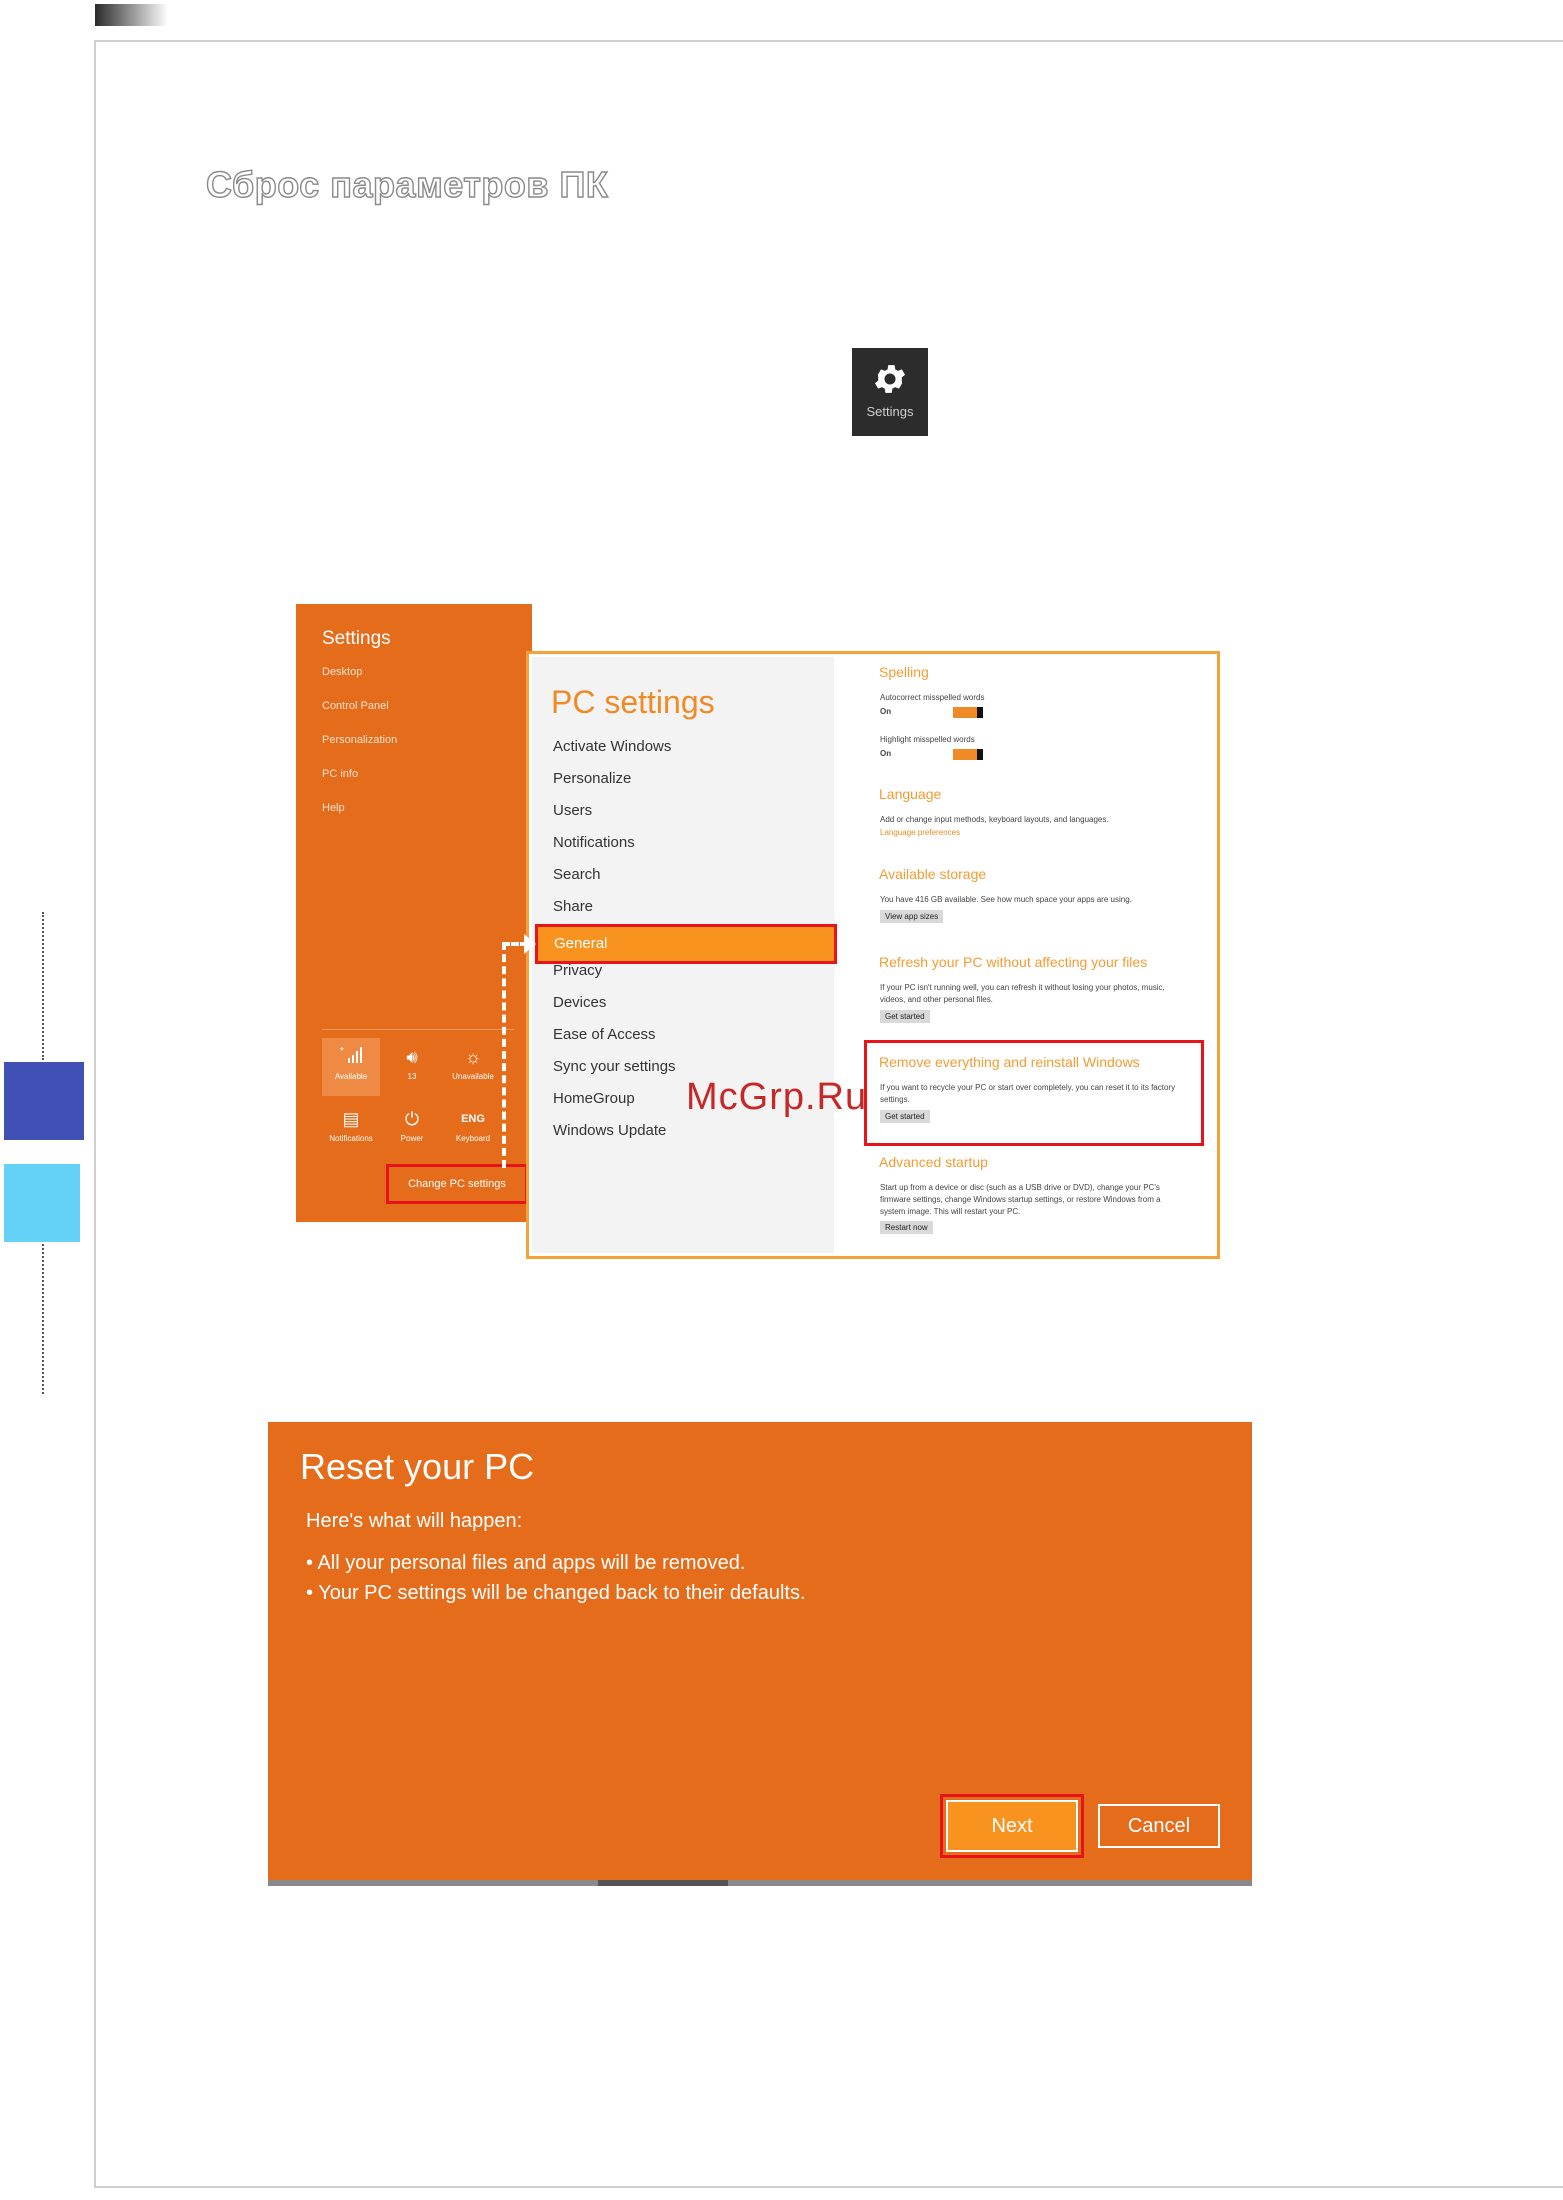  I want to click on charm-link-help: Help, so click(333, 808).